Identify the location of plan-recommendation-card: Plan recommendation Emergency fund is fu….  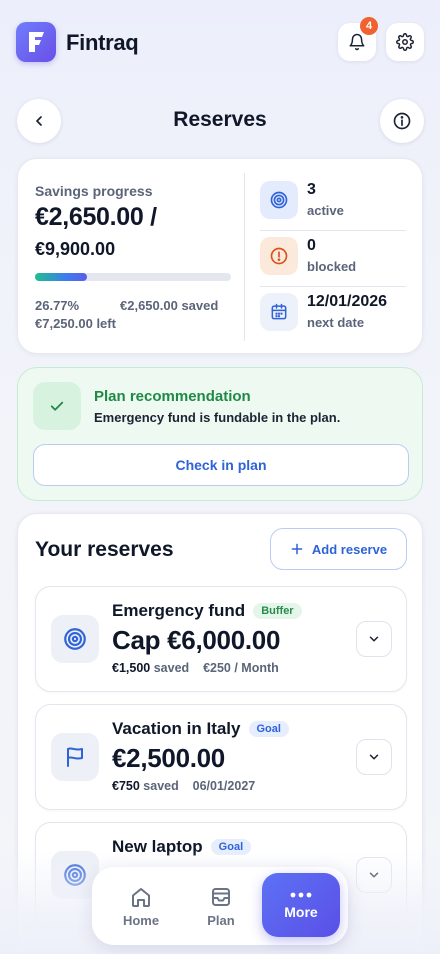
(220, 434).